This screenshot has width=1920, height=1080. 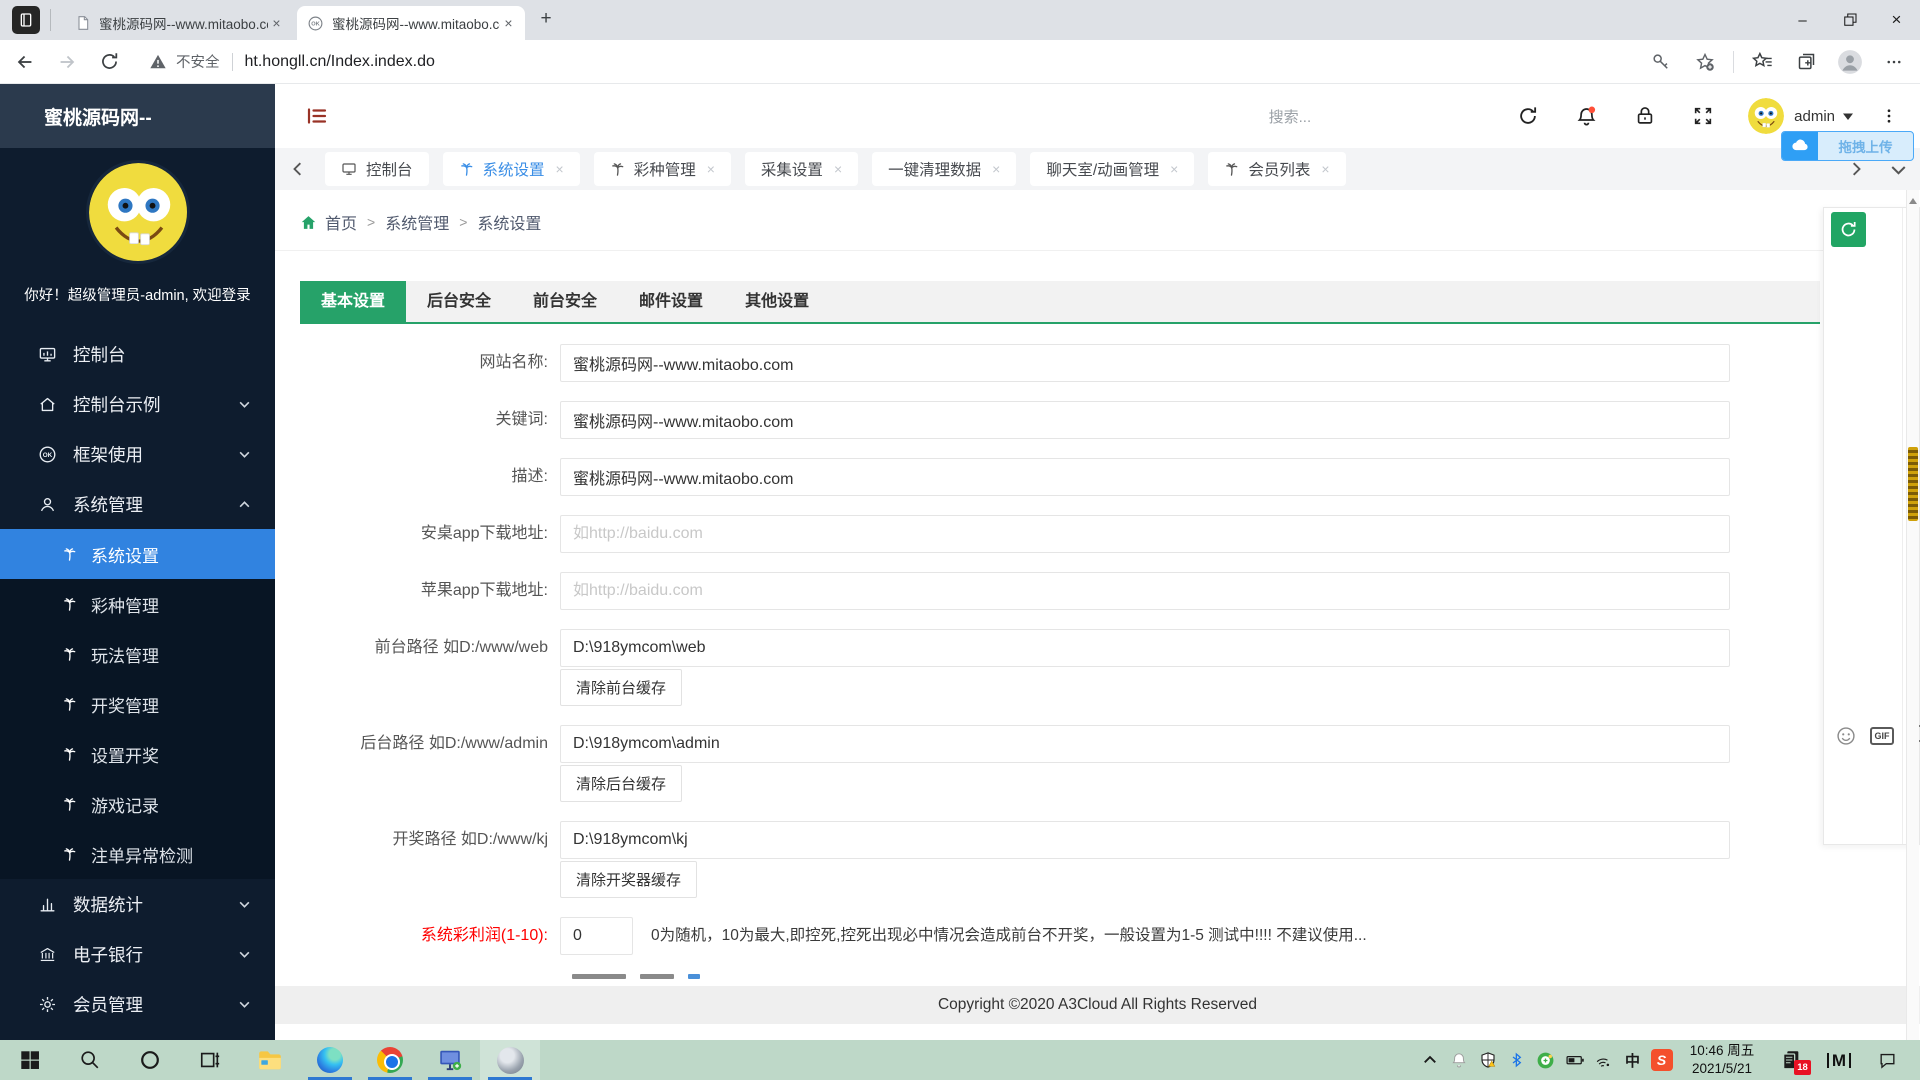 I want to click on tray-chevron-up-icon, so click(x=1429, y=1060).